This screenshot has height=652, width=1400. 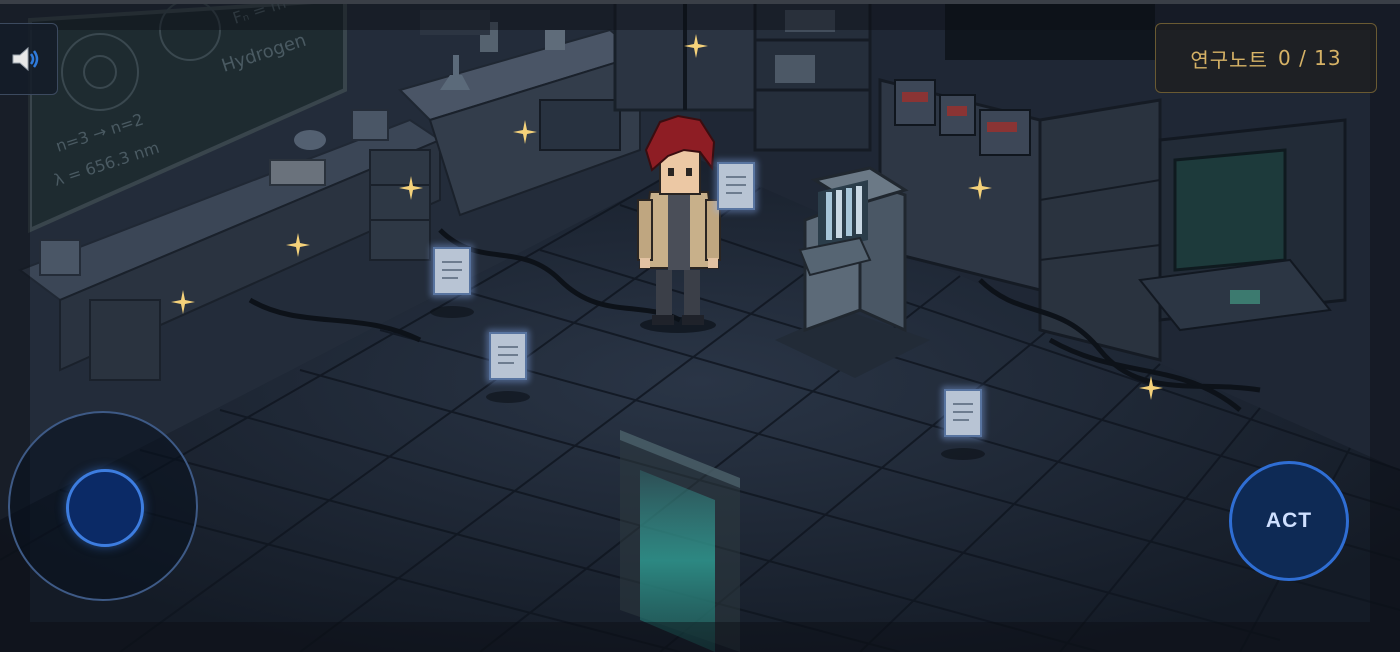 What do you see at coordinates (700, 2) in the screenshot?
I see `top-border` at bounding box center [700, 2].